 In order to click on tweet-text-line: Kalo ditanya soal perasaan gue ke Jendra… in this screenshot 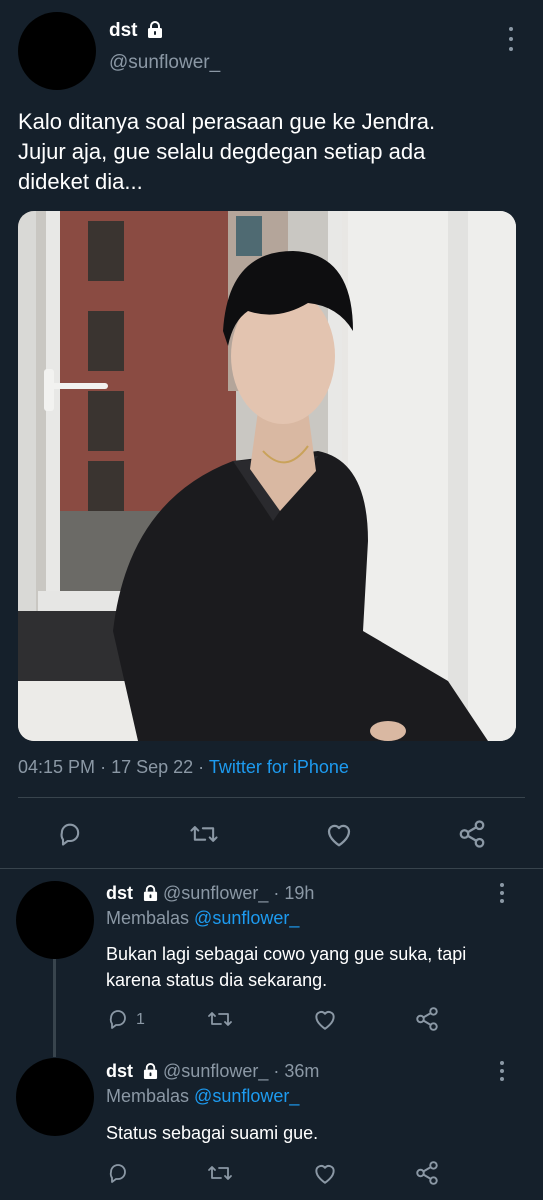, I will do `click(227, 121)`.